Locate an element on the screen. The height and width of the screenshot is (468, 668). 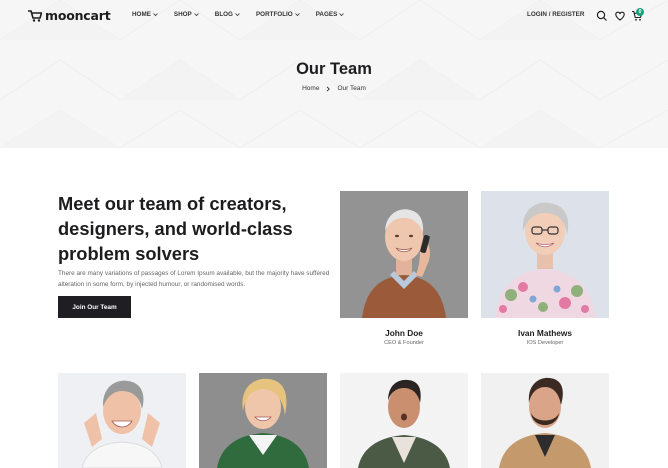
menu-item-shop: SHOP is located at coordinates (186, 14).